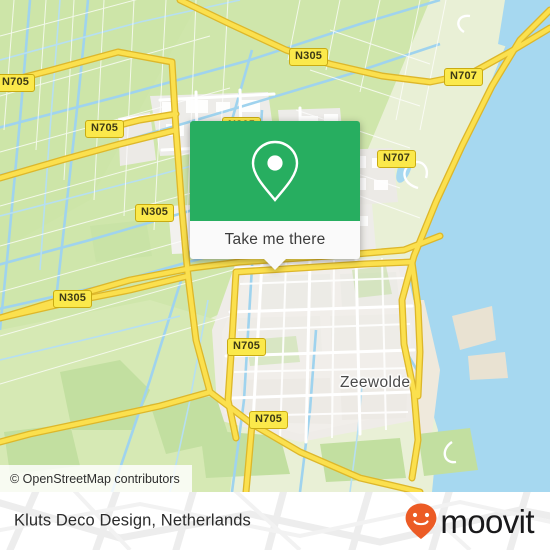  Describe the element at coordinates (275, 264) in the screenshot. I see `popup-pointer` at that location.